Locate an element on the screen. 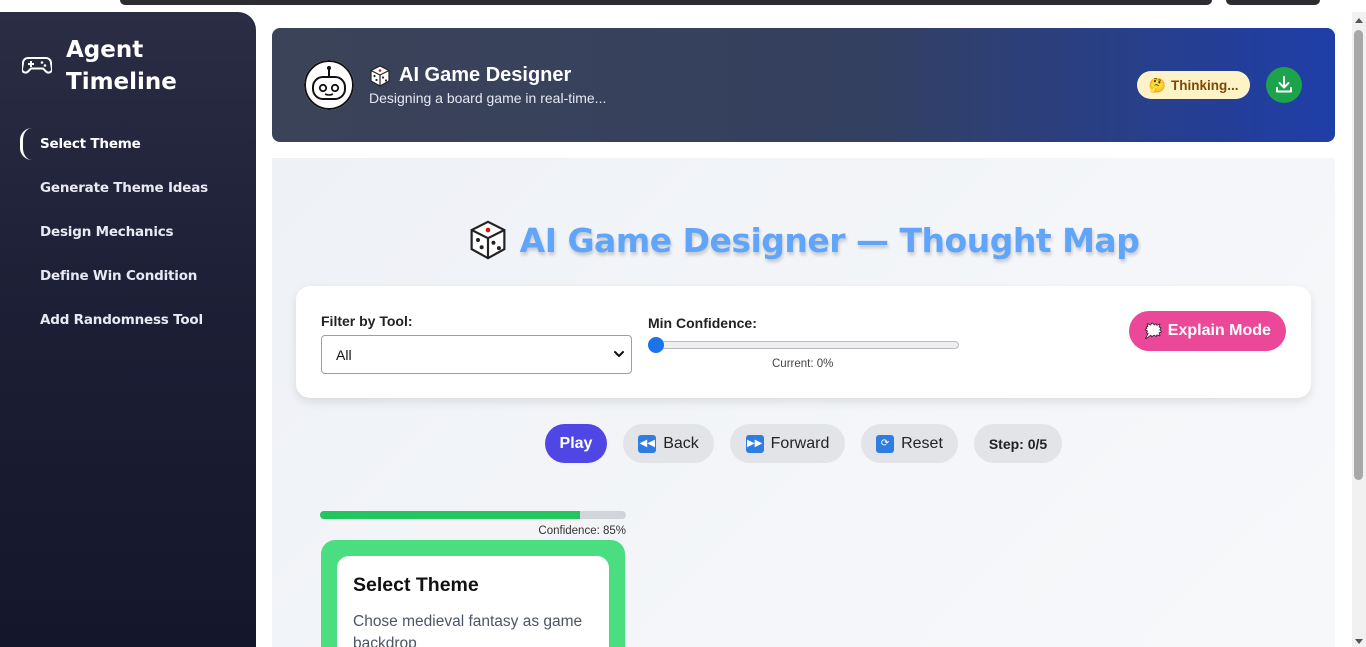  speech-bubble-icon: 🗯️ is located at coordinates (1153, 331).